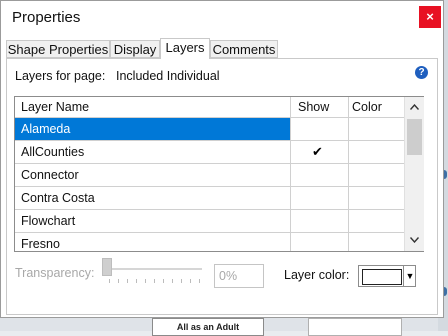 The height and width of the screenshot is (336, 448). I want to click on column-header-color: Color, so click(367, 107).